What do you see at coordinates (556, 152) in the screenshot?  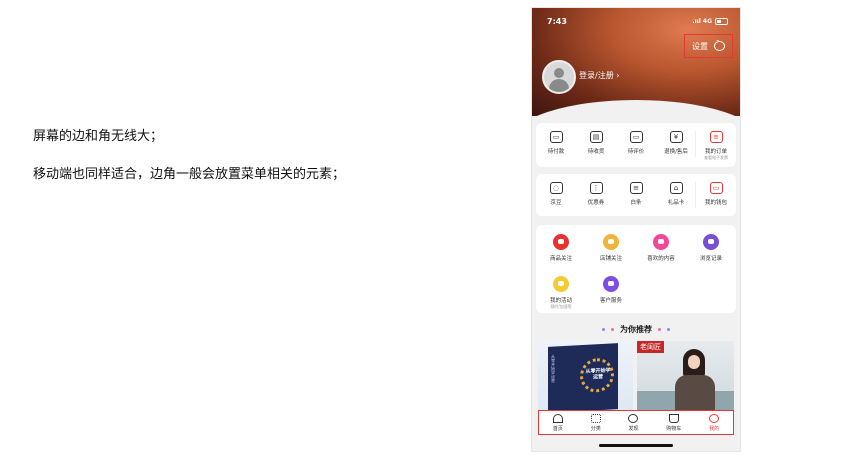 I see `menu-item-label: 待付款` at bounding box center [556, 152].